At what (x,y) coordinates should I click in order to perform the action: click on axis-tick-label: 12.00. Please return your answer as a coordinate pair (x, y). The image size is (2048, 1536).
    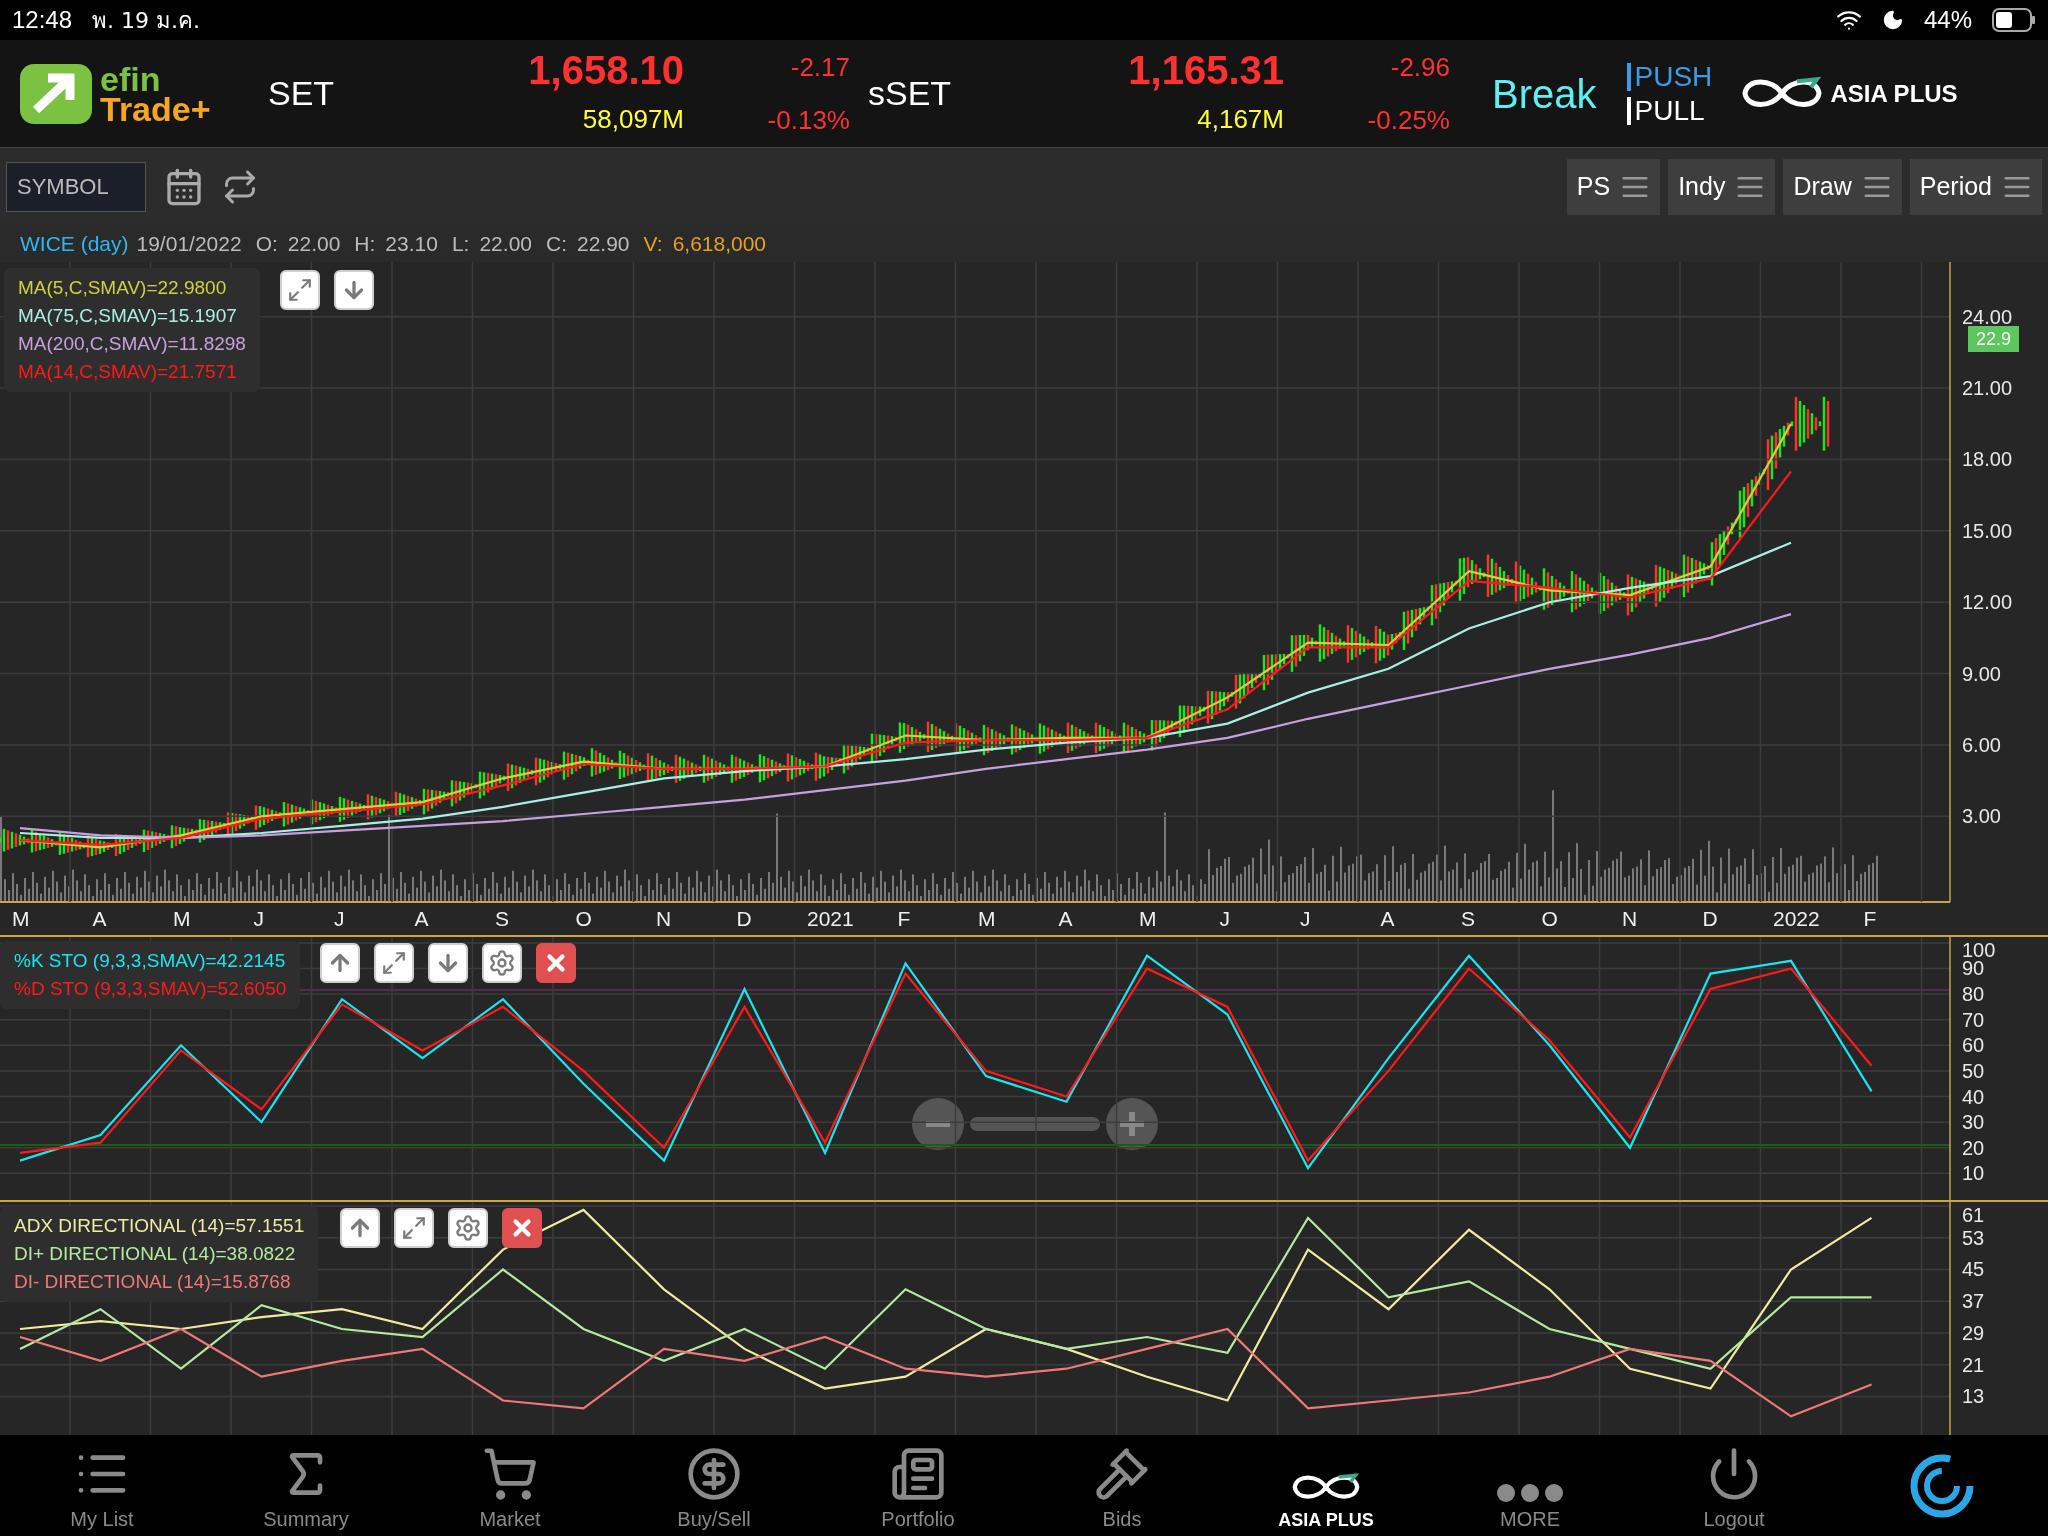
    Looking at the image, I should click on (1987, 602).